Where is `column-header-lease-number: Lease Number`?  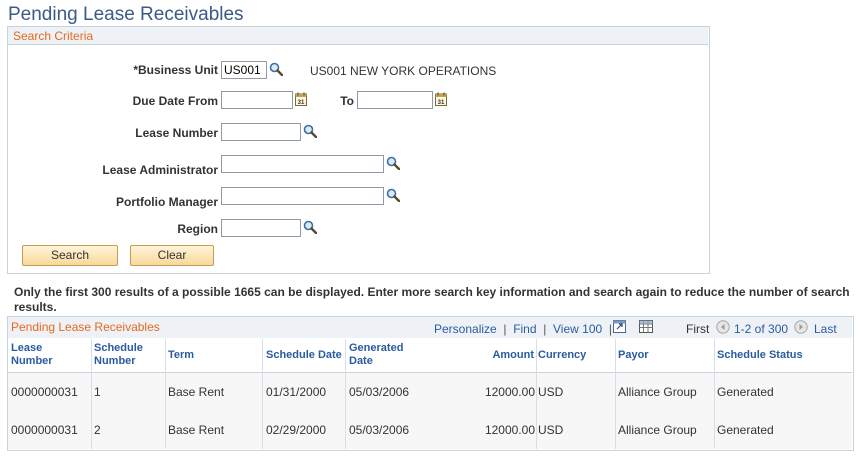 column-header-lease-number: Lease Number is located at coordinates (32, 355).